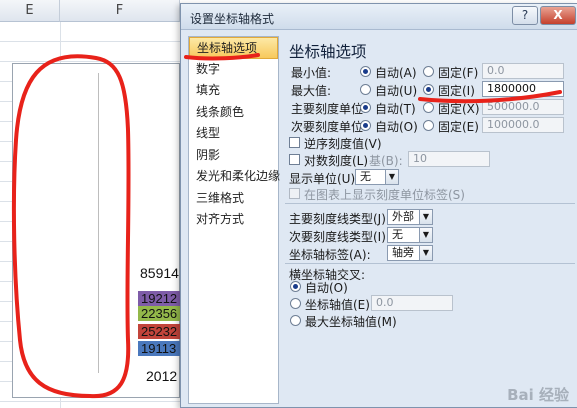  Describe the element at coordinates (324, 179) in the screenshot. I see `display-unit-label: 显示单位(U):` at that location.